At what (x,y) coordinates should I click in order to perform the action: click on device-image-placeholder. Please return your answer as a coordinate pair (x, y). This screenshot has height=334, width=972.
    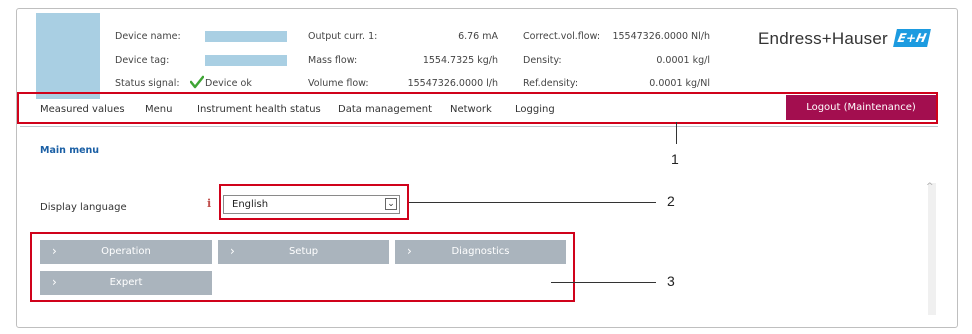
    Looking at the image, I should click on (68, 56).